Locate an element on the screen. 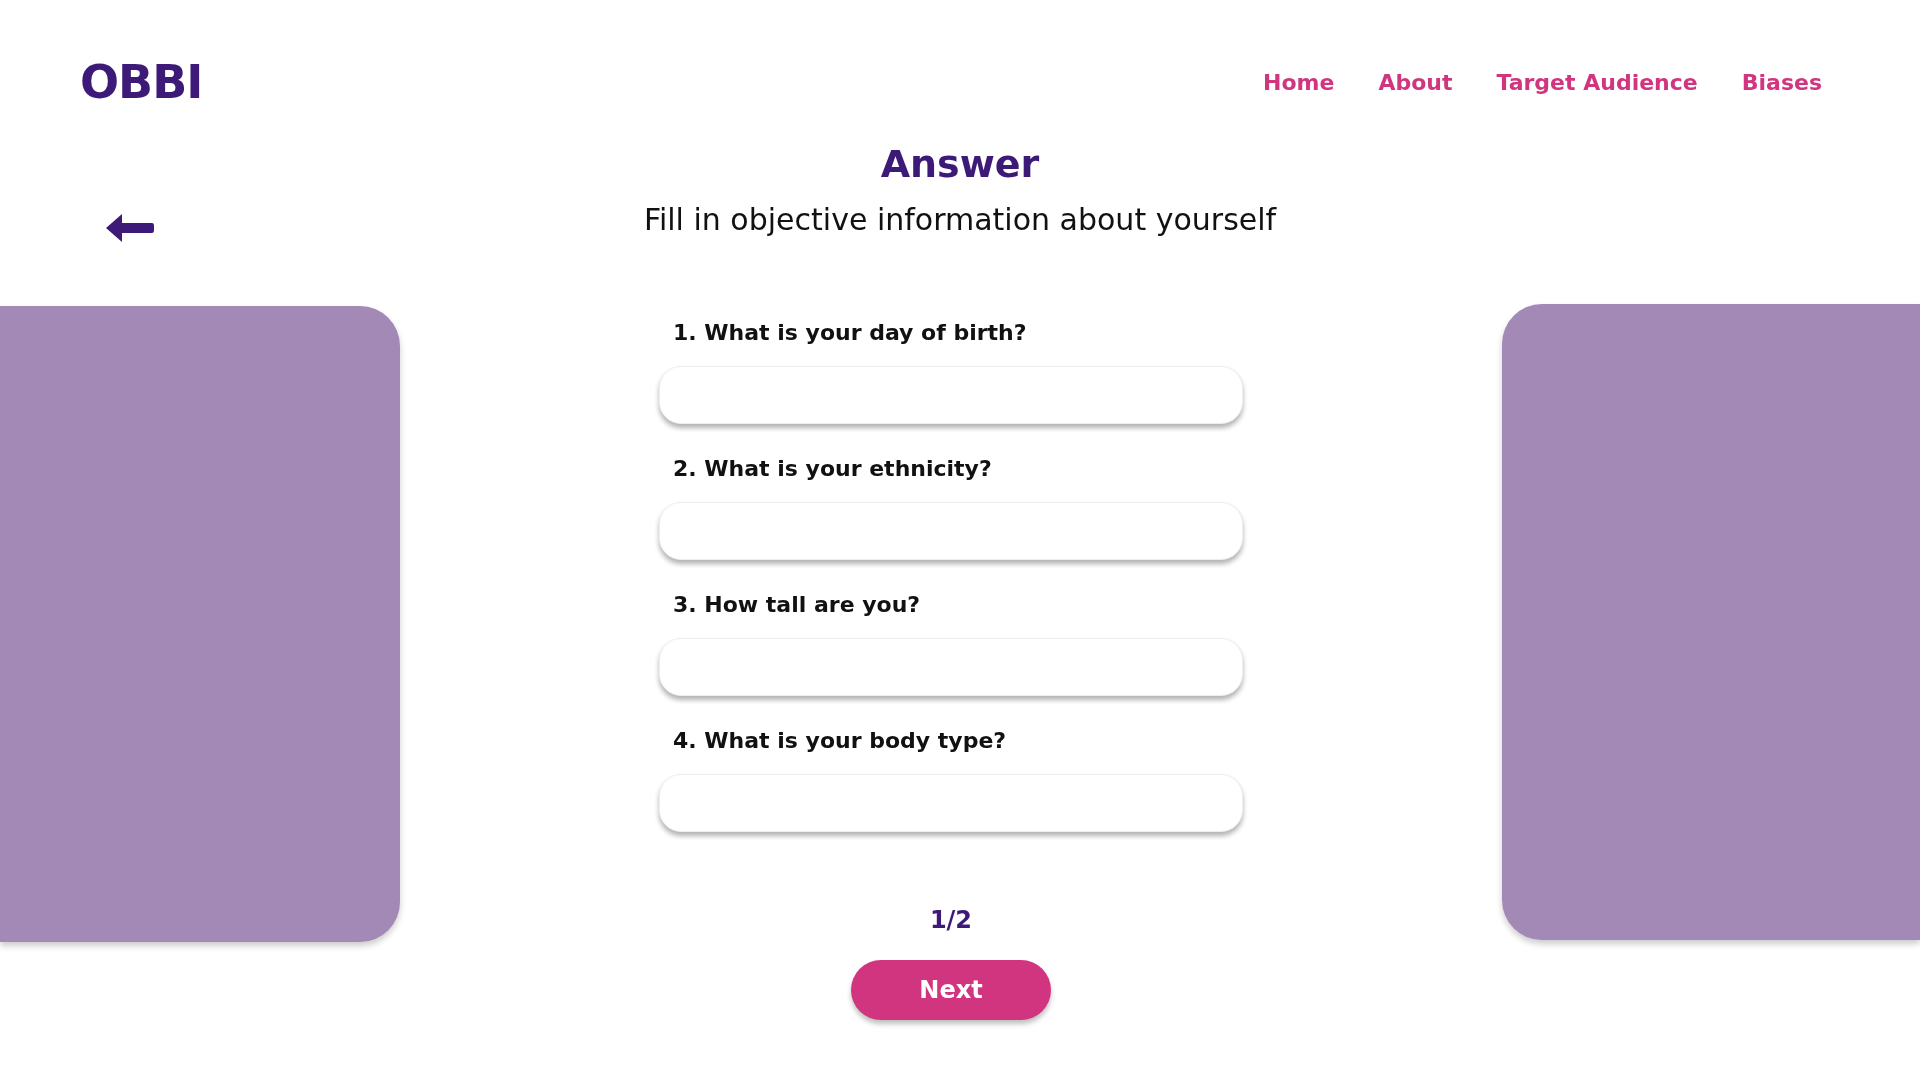 This screenshot has width=1920, height=1080. nav-link: About is located at coordinates (1415, 82).